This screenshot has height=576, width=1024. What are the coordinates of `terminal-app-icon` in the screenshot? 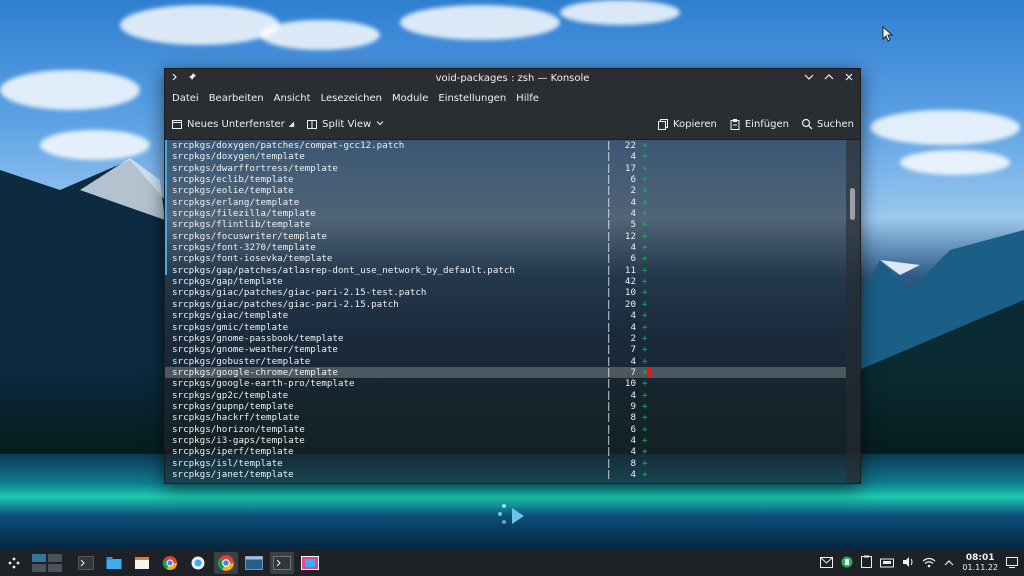 It's located at (176, 78).